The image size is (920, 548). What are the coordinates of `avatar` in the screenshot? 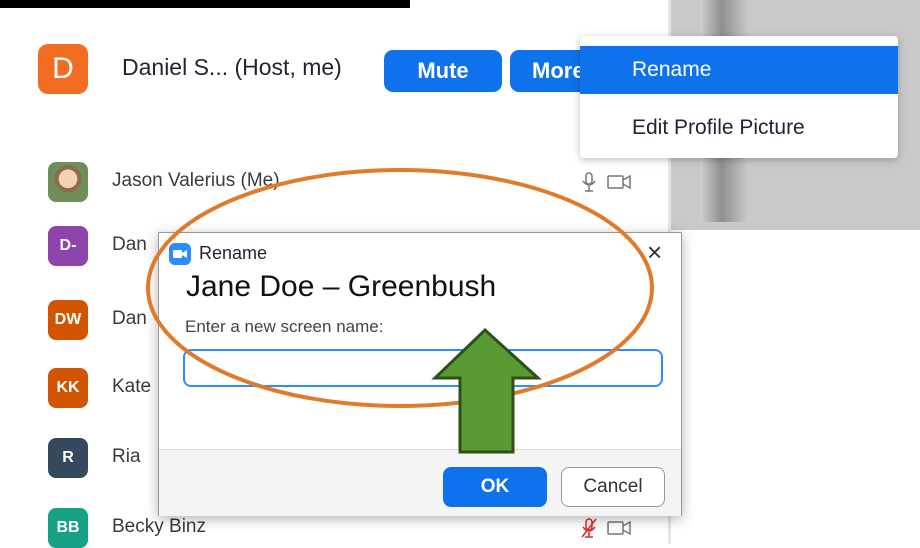 It's located at (68, 182).